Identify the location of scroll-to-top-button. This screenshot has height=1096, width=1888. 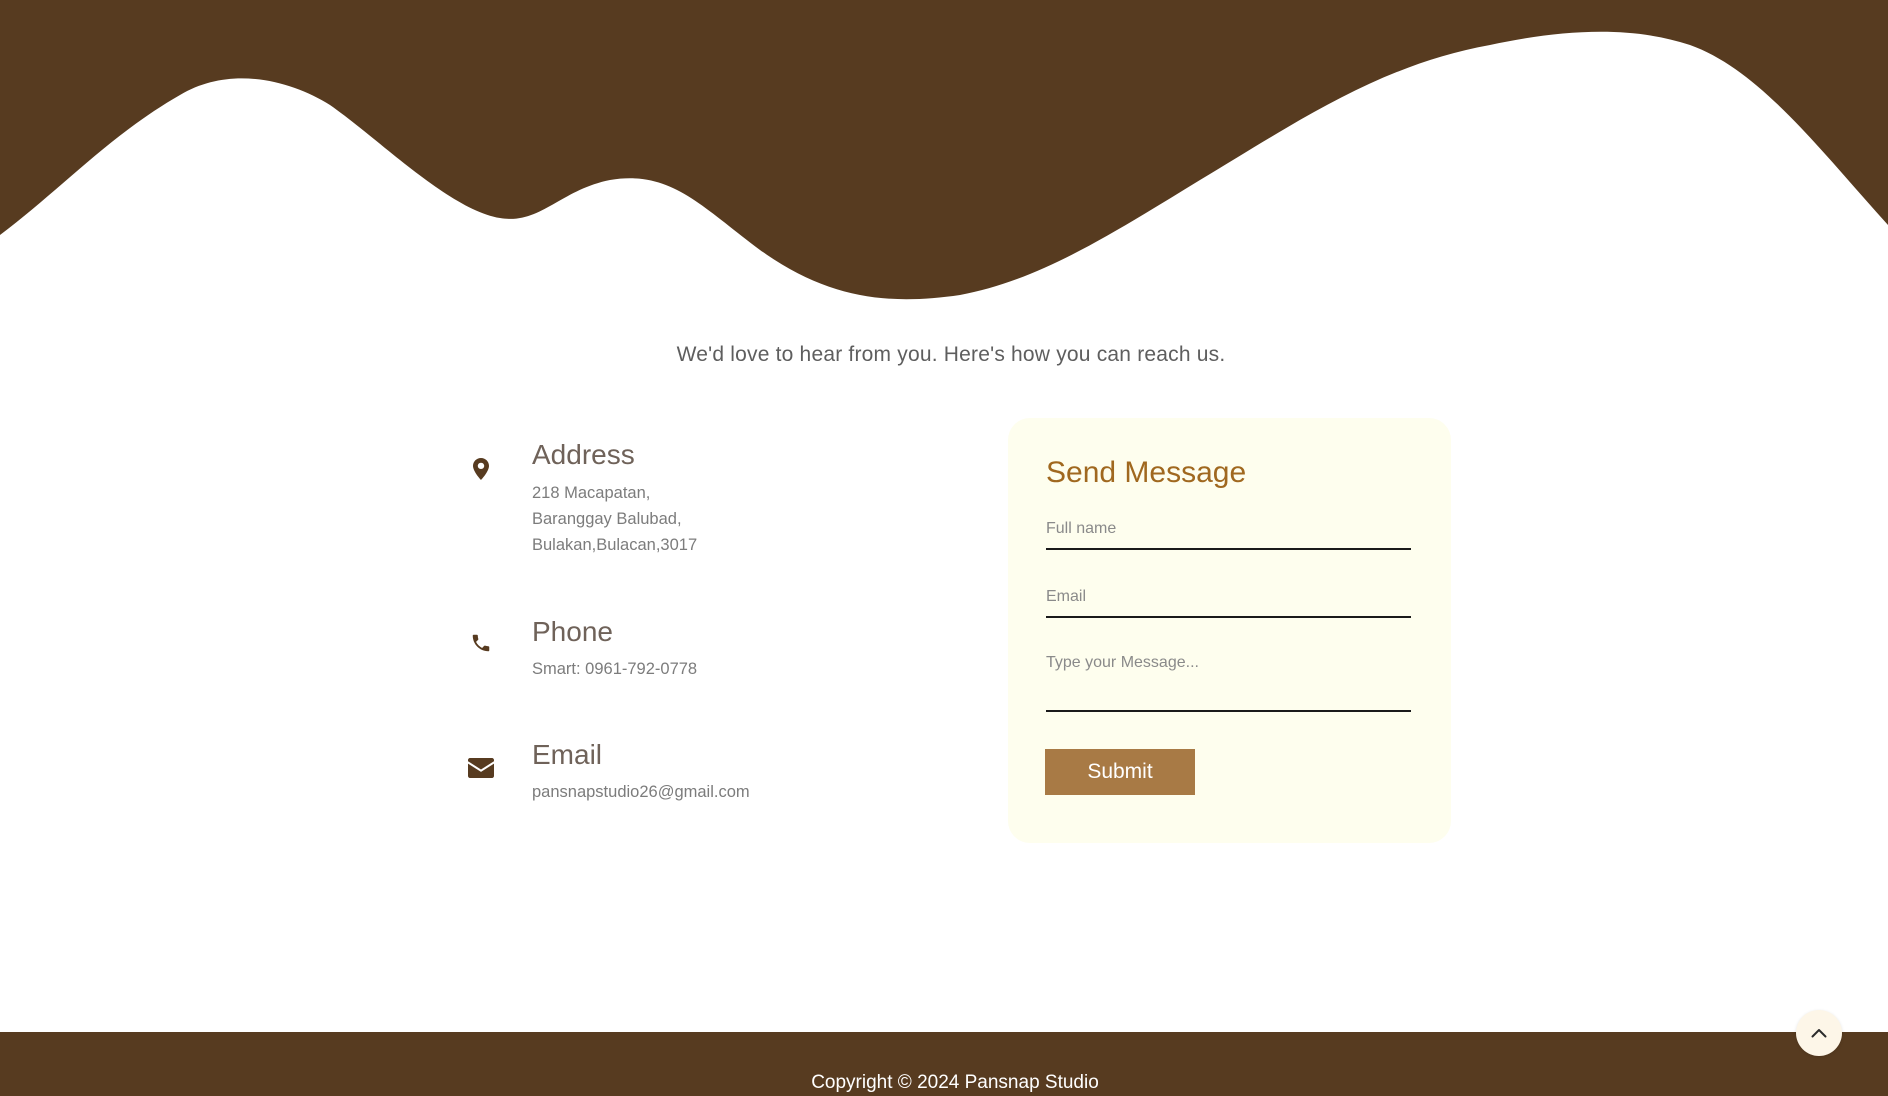
(1819, 1033).